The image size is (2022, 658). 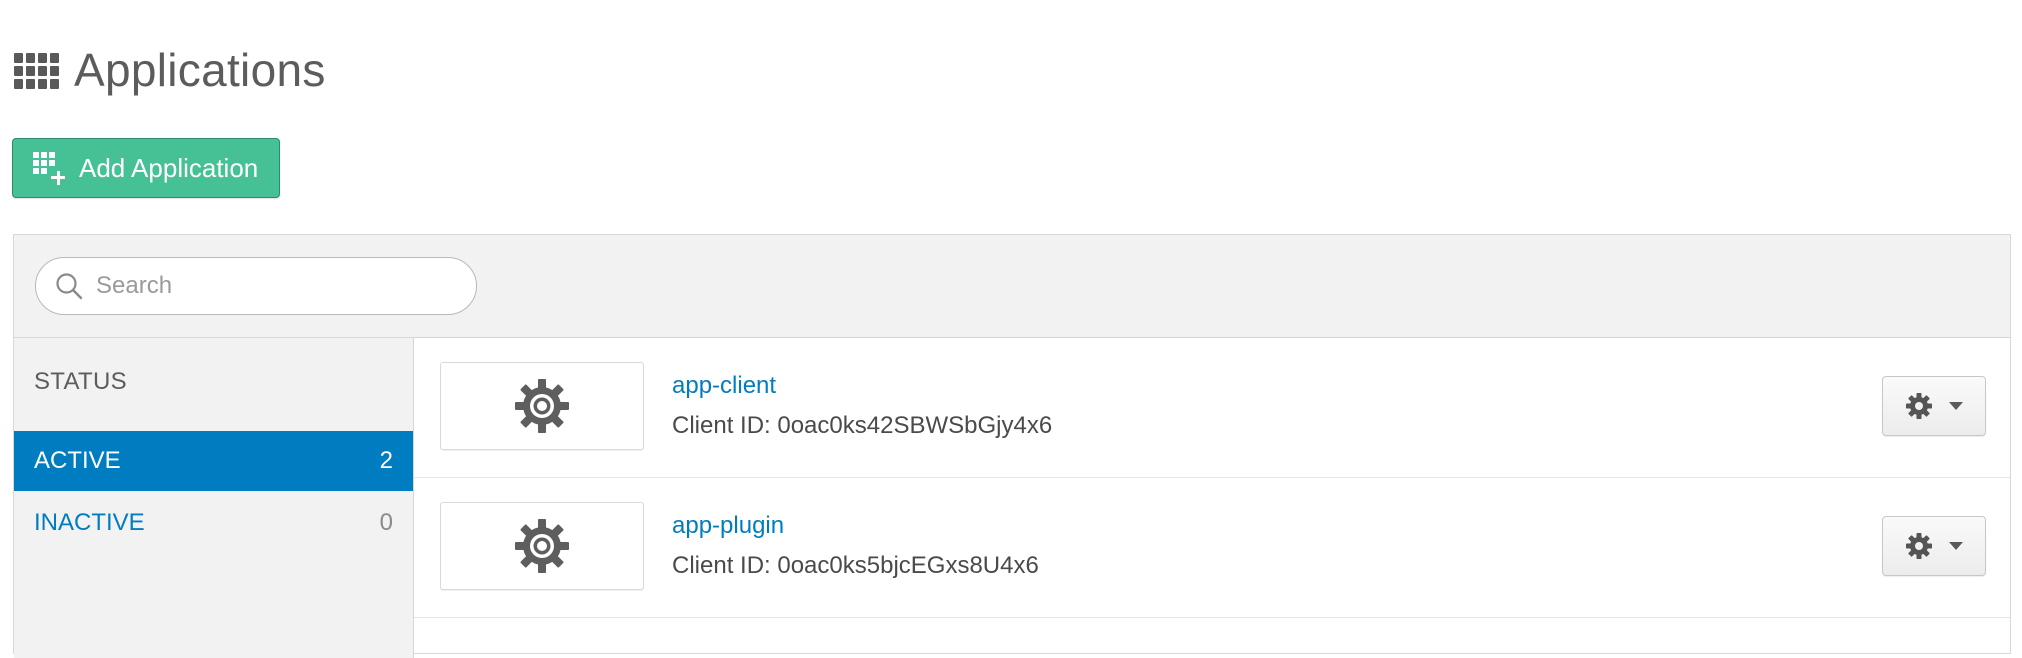 I want to click on page-header: Applications, so click(x=170, y=70).